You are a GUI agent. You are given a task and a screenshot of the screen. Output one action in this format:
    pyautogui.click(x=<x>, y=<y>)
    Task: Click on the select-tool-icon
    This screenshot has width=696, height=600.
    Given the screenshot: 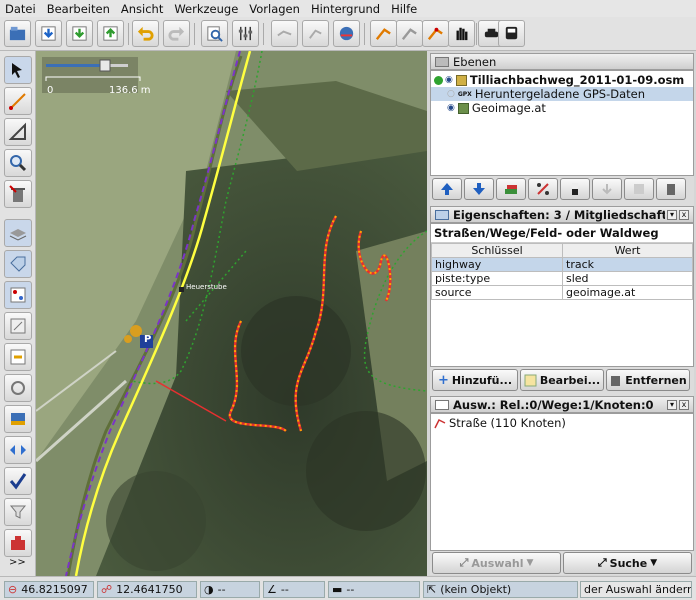 What is the action you would take?
    pyautogui.click(x=17, y=70)
    